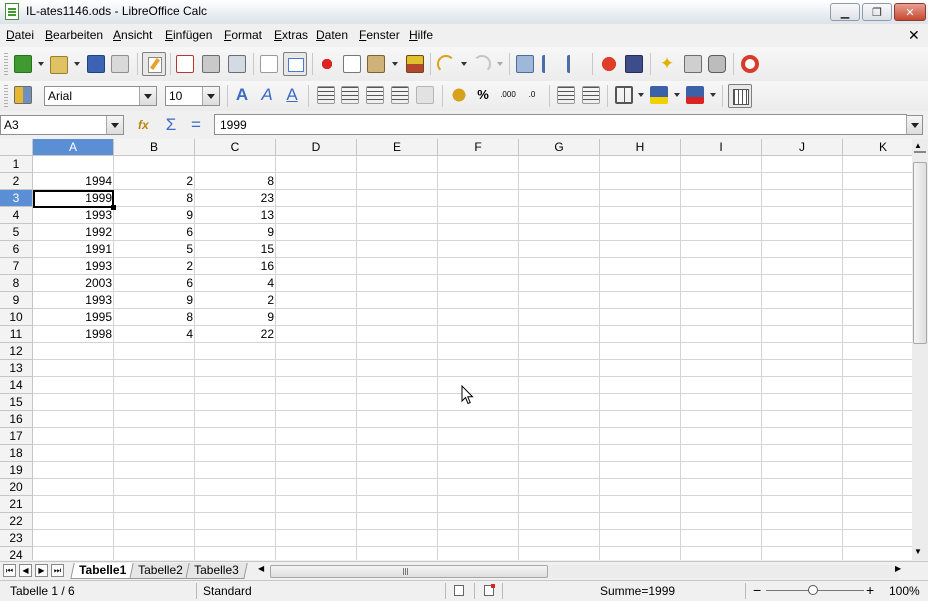 Image resolution: width=928 pixels, height=601 pixels. I want to click on toggle-grid-icon, so click(740, 96).